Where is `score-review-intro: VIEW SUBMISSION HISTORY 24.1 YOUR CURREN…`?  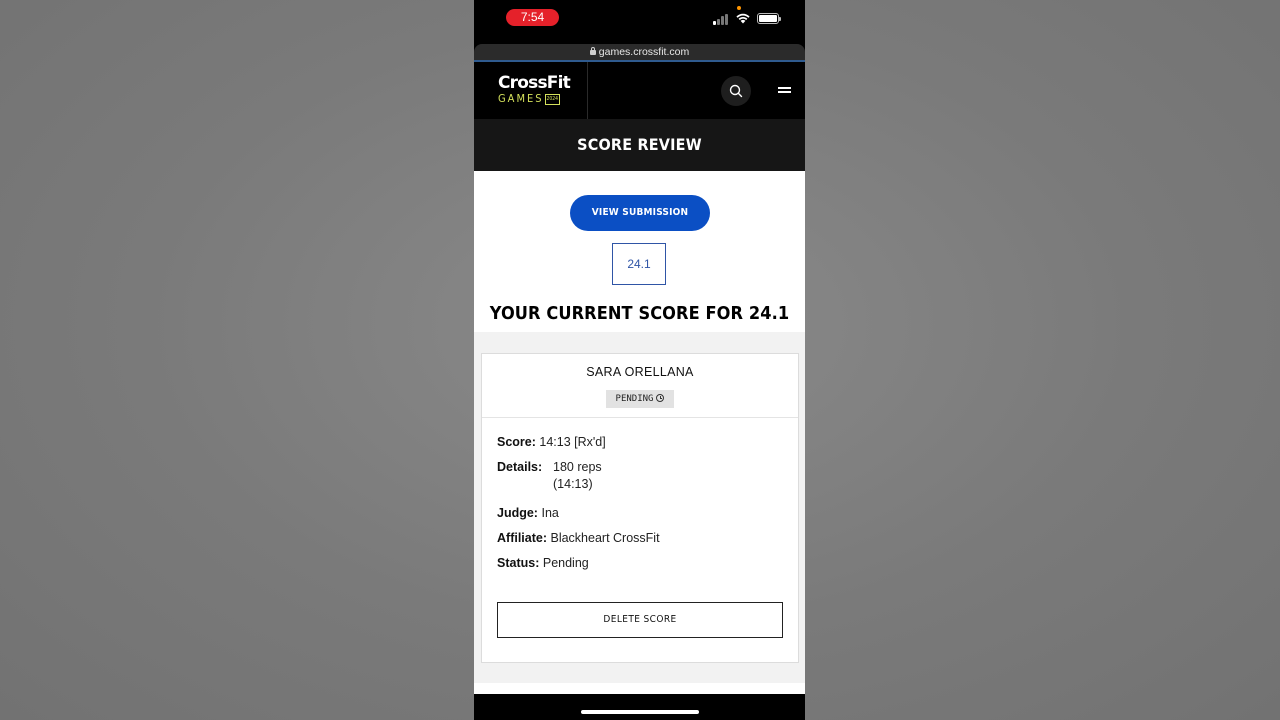 score-review-intro: VIEW SUBMISSION HISTORY 24.1 YOUR CURREN… is located at coordinates (639, 251).